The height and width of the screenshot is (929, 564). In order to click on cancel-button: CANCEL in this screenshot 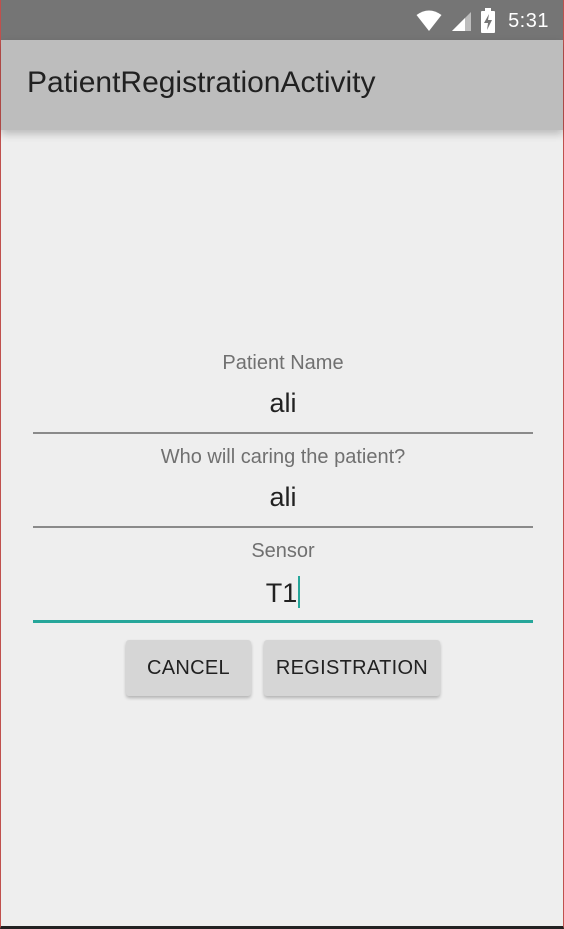, I will do `click(188, 668)`.